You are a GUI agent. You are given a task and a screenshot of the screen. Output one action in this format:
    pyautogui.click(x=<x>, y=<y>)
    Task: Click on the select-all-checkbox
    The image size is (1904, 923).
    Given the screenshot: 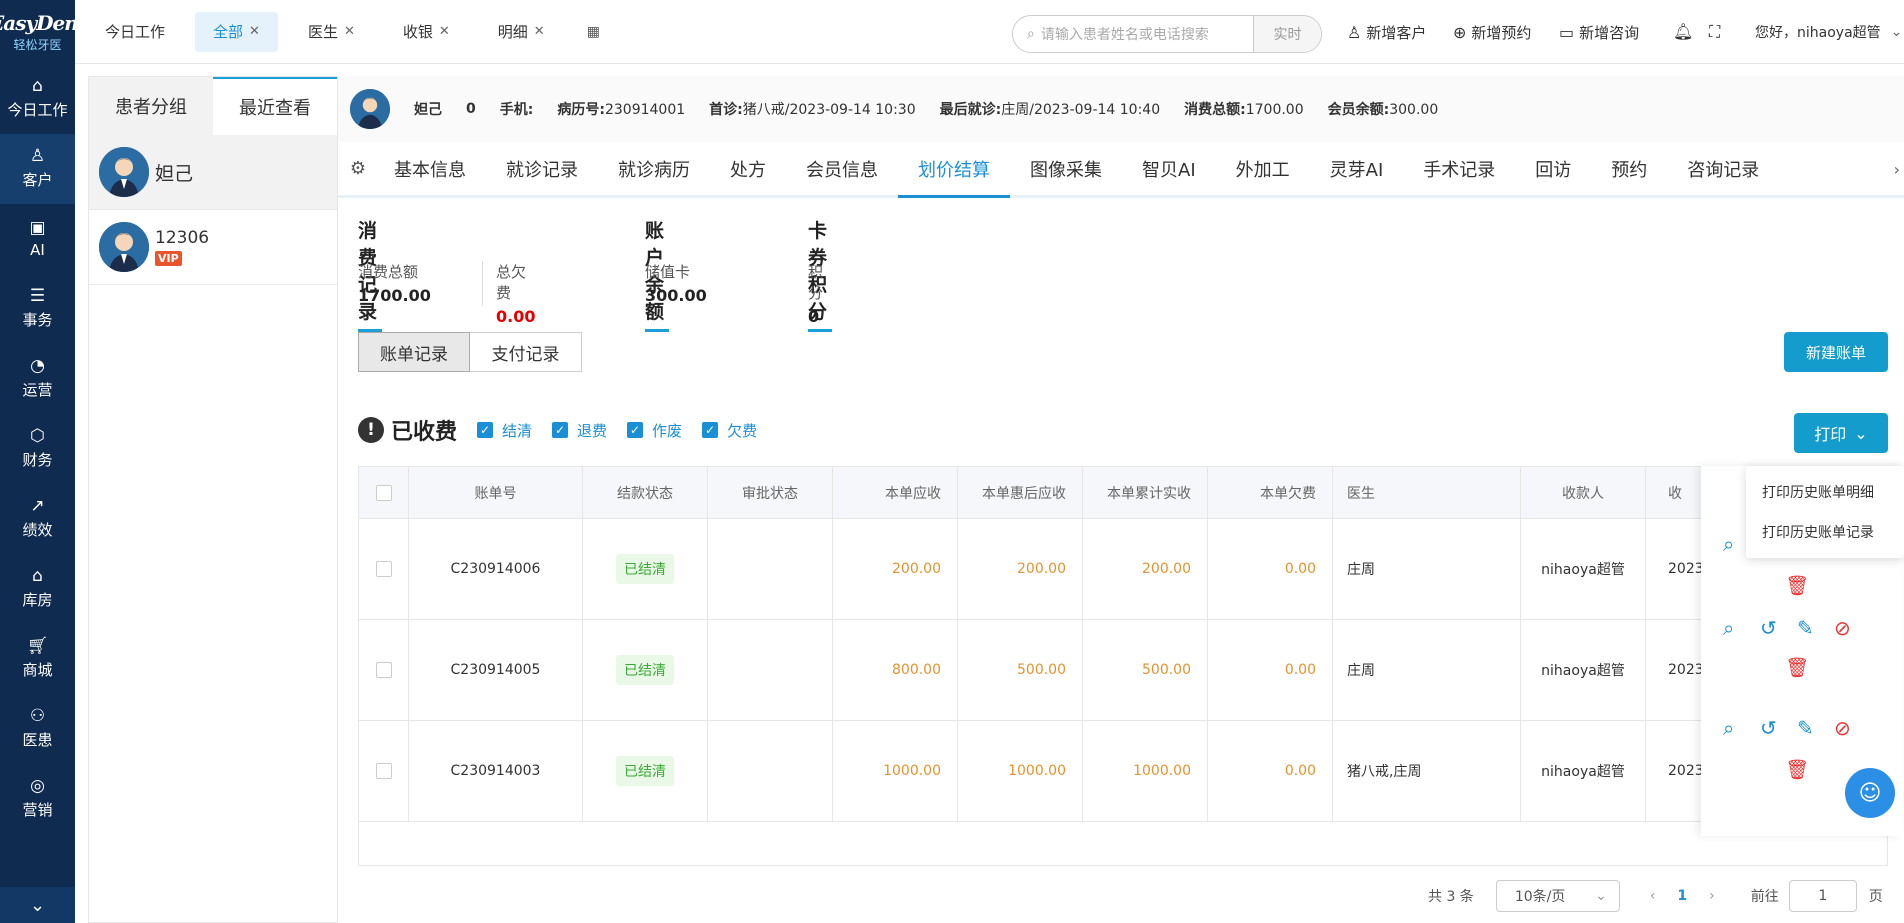 What is the action you would take?
    pyautogui.click(x=384, y=492)
    